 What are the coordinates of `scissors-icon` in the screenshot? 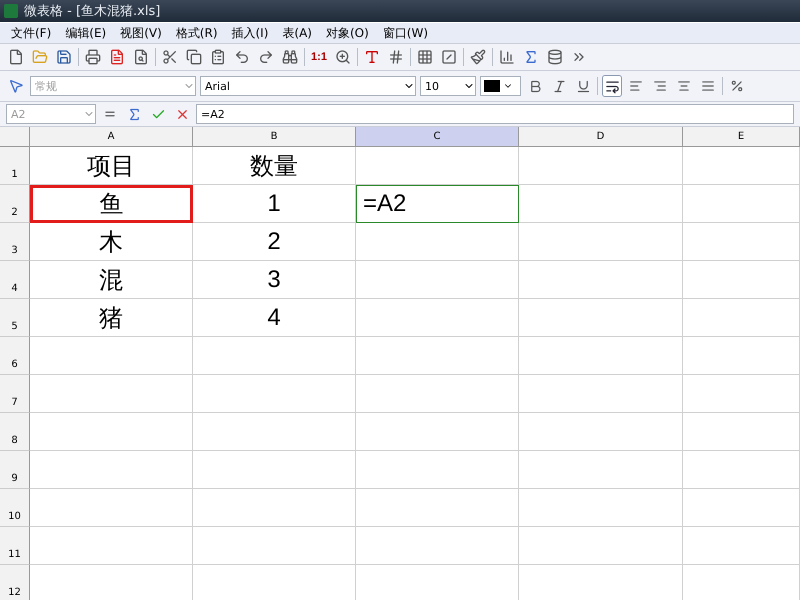 It's located at (170, 57).